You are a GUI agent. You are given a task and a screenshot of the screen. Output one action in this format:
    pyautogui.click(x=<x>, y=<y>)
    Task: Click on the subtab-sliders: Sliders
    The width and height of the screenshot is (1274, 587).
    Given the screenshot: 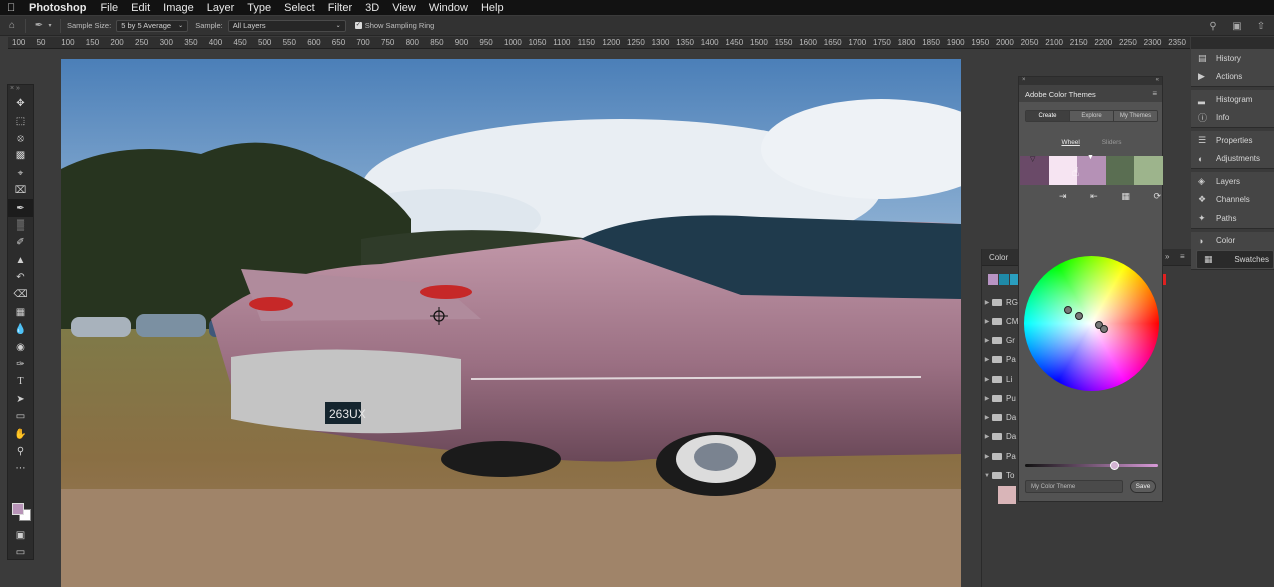 What is the action you would take?
    pyautogui.click(x=1112, y=142)
    